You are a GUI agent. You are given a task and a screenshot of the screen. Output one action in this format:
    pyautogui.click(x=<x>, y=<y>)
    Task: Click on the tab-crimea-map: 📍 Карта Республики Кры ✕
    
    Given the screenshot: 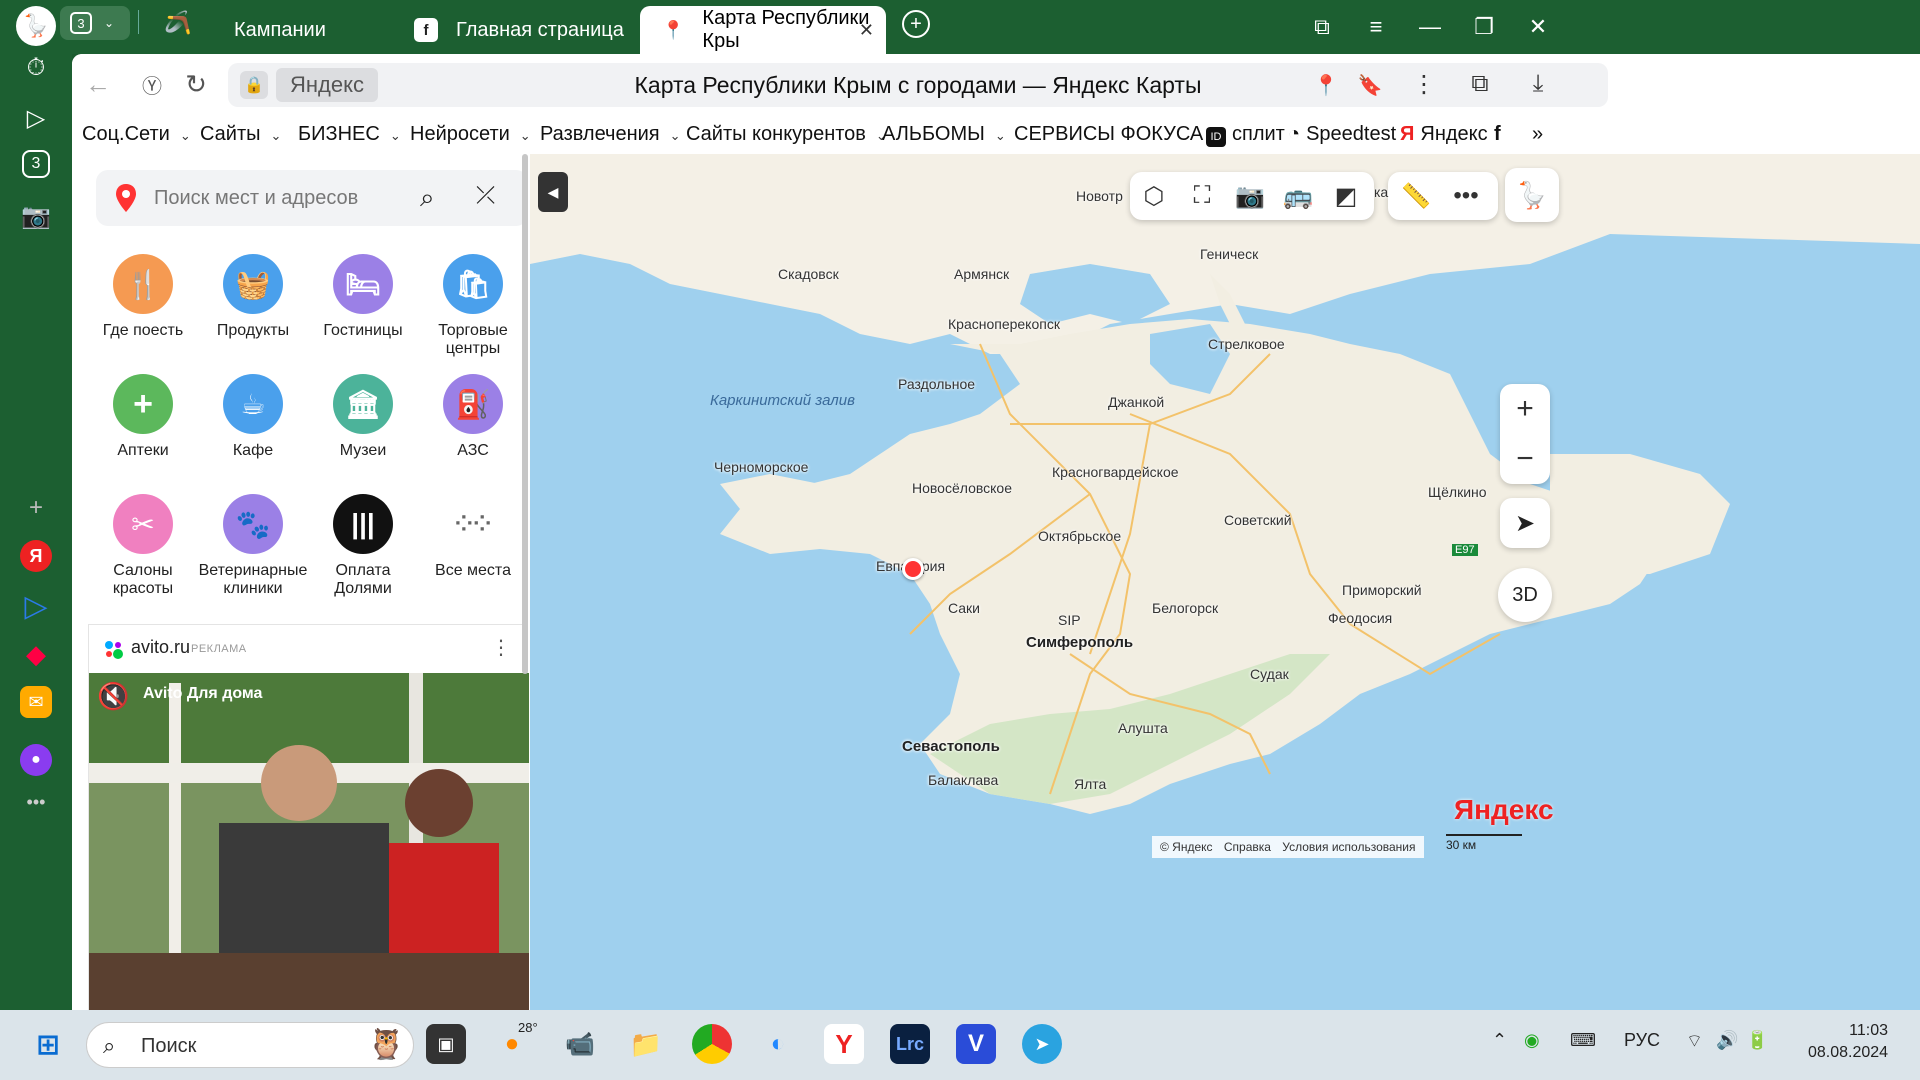 What is the action you would take?
    pyautogui.click(x=763, y=30)
    